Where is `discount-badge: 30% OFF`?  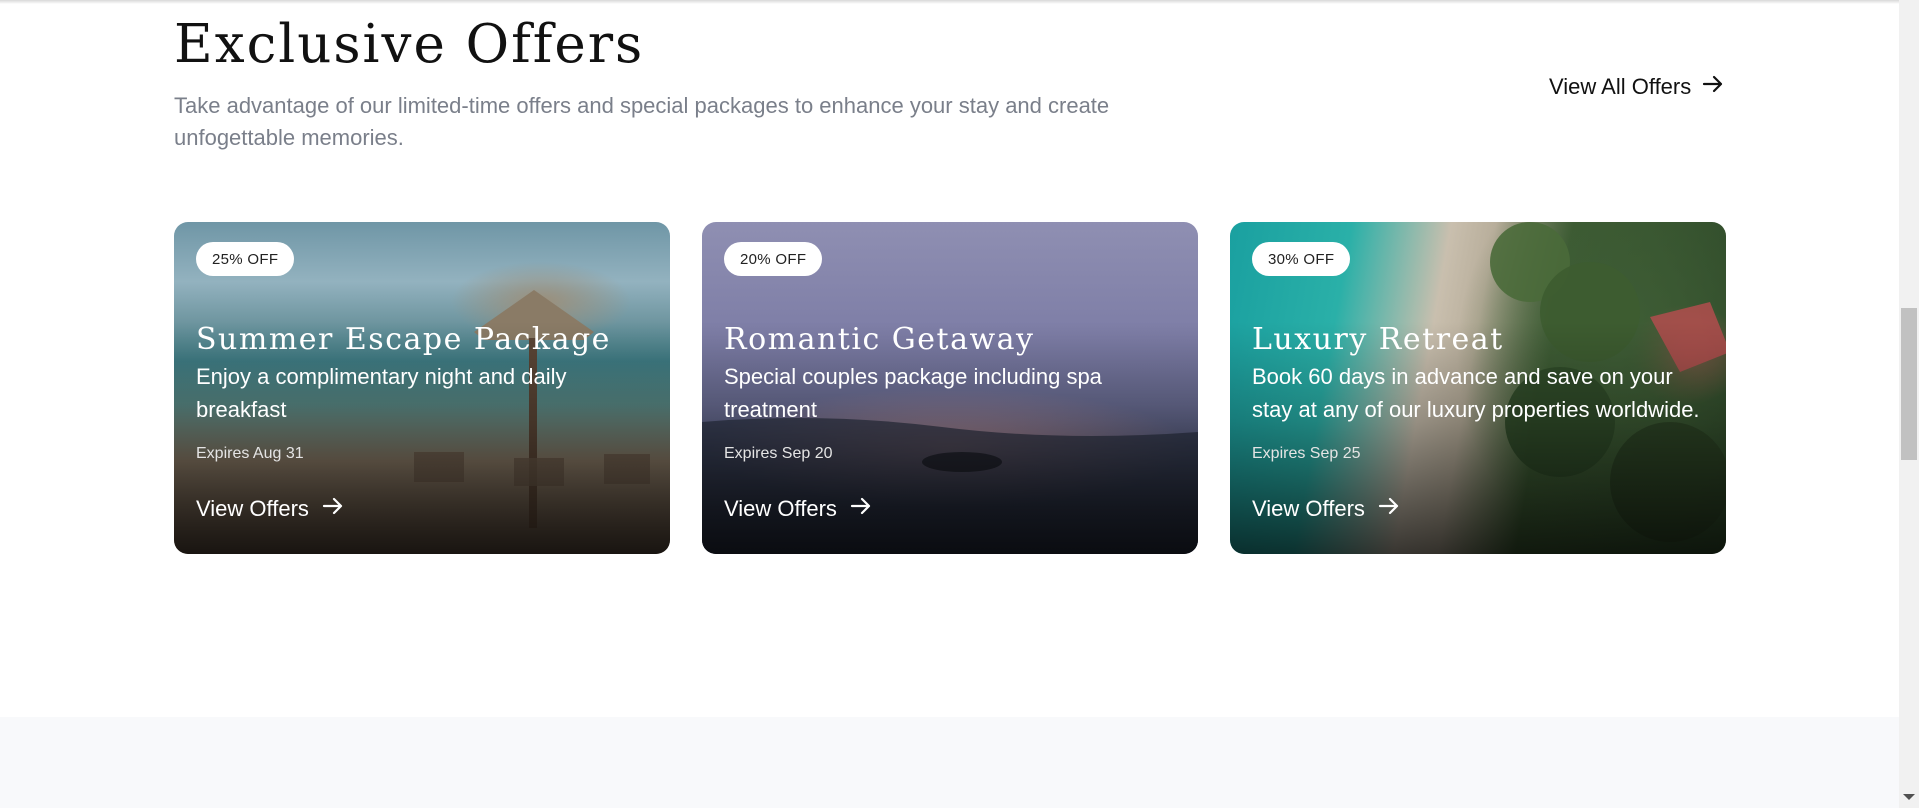 discount-badge: 30% OFF is located at coordinates (1301, 259).